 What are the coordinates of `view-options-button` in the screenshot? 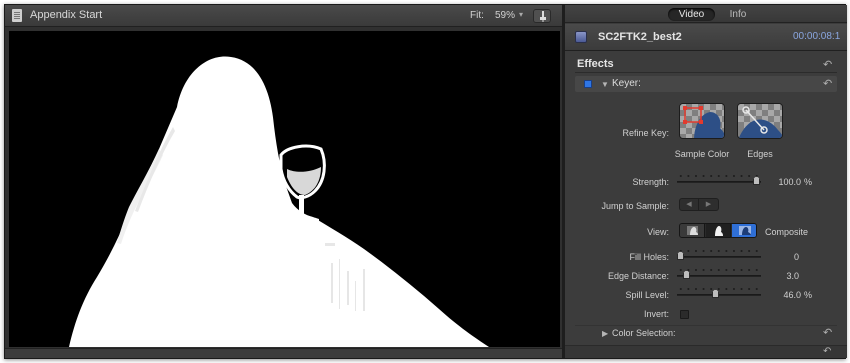 It's located at (542, 16).